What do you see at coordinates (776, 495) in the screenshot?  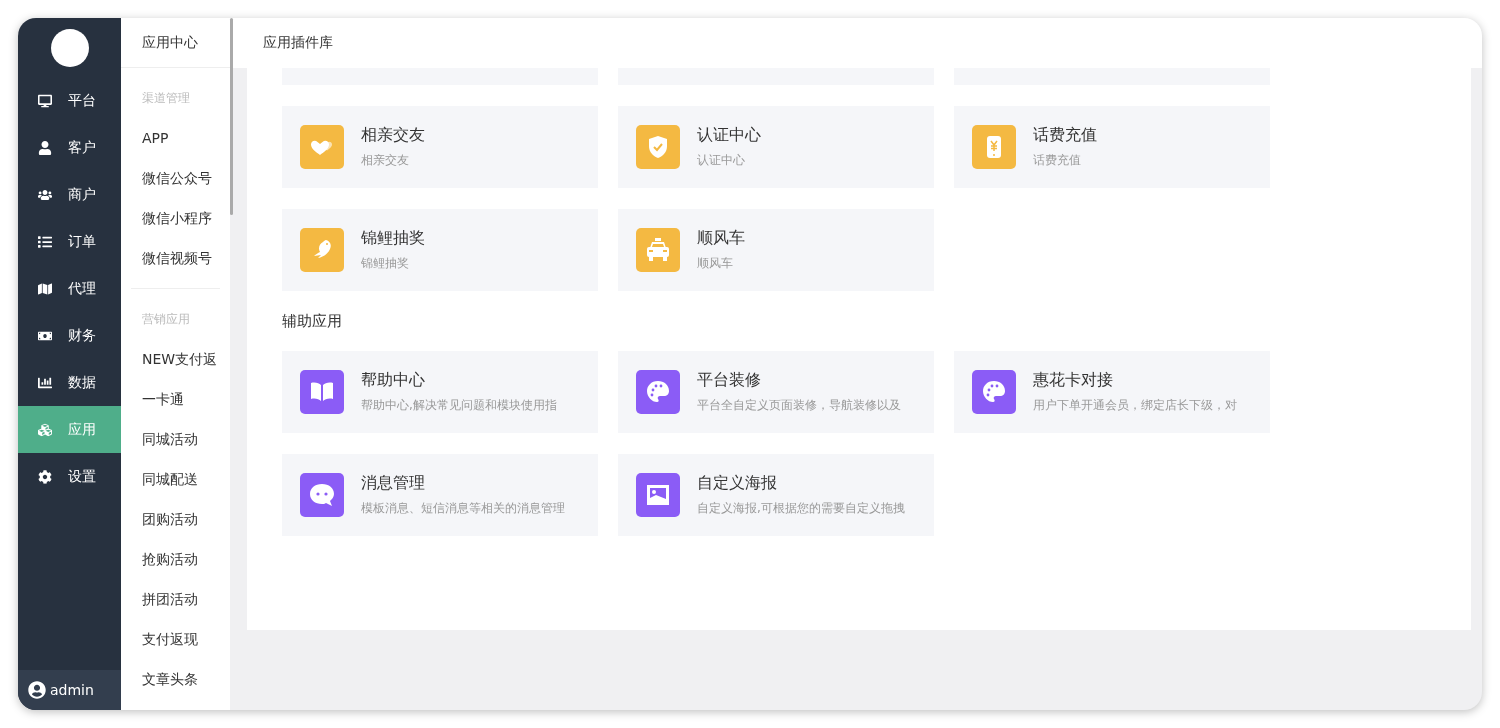 I see `app-card: 自定义海报 自定义海报,可根据您的需要自定义拖拽` at bounding box center [776, 495].